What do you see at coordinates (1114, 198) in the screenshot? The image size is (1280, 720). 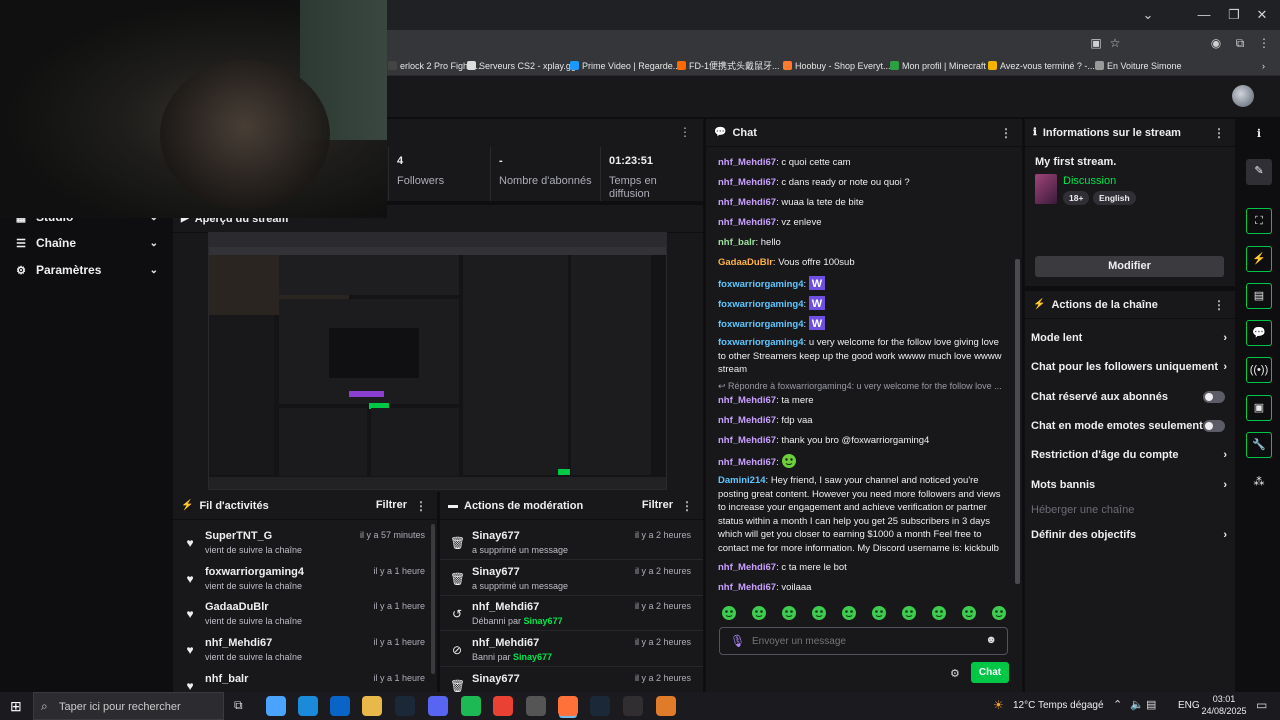 I see `tag-language: English` at bounding box center [1114, 198].